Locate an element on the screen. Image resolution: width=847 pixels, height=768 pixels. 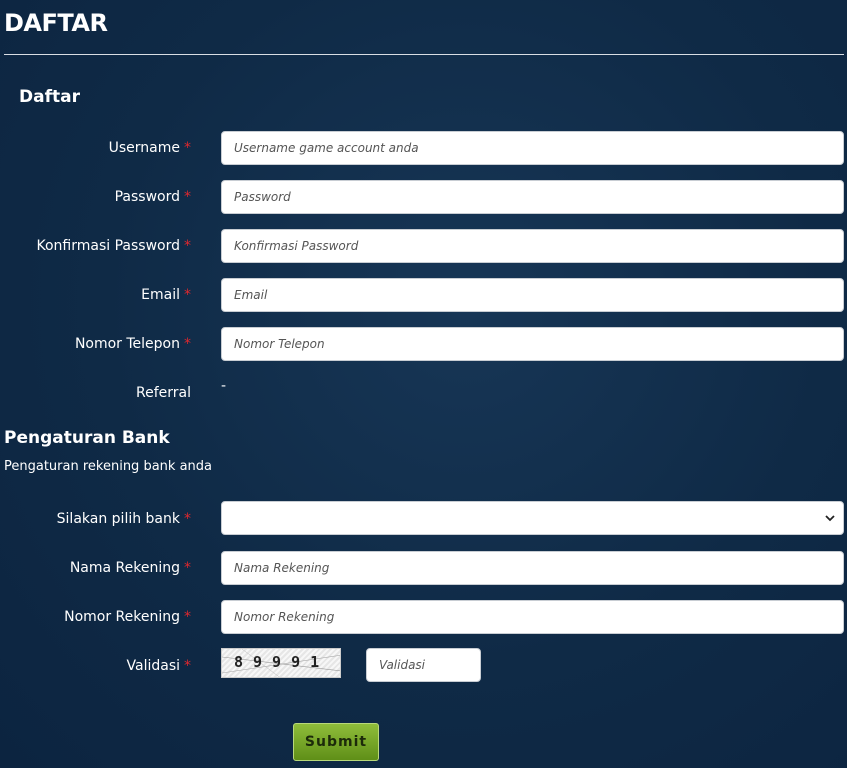
email-label-text: Email is located at coordinates (160, 295).